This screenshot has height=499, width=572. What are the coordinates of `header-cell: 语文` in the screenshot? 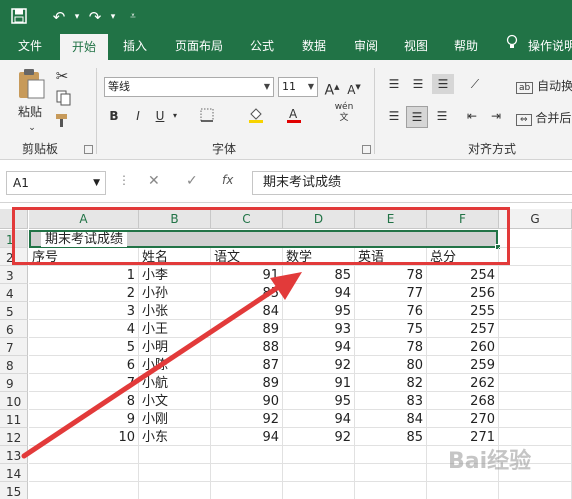 It's located at (247, 257).